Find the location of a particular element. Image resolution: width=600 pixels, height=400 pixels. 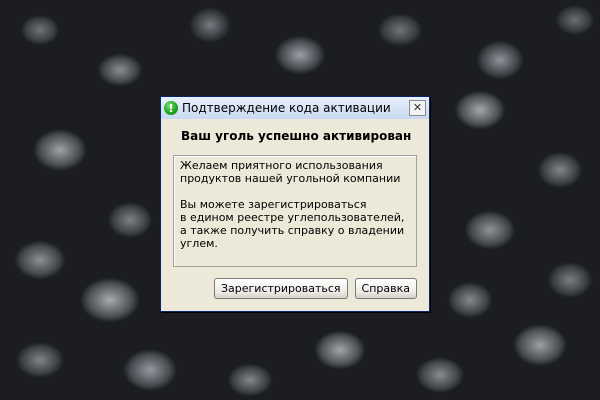

dialog-title: Подтверждение кода активации is located at coordinates (286, 108).